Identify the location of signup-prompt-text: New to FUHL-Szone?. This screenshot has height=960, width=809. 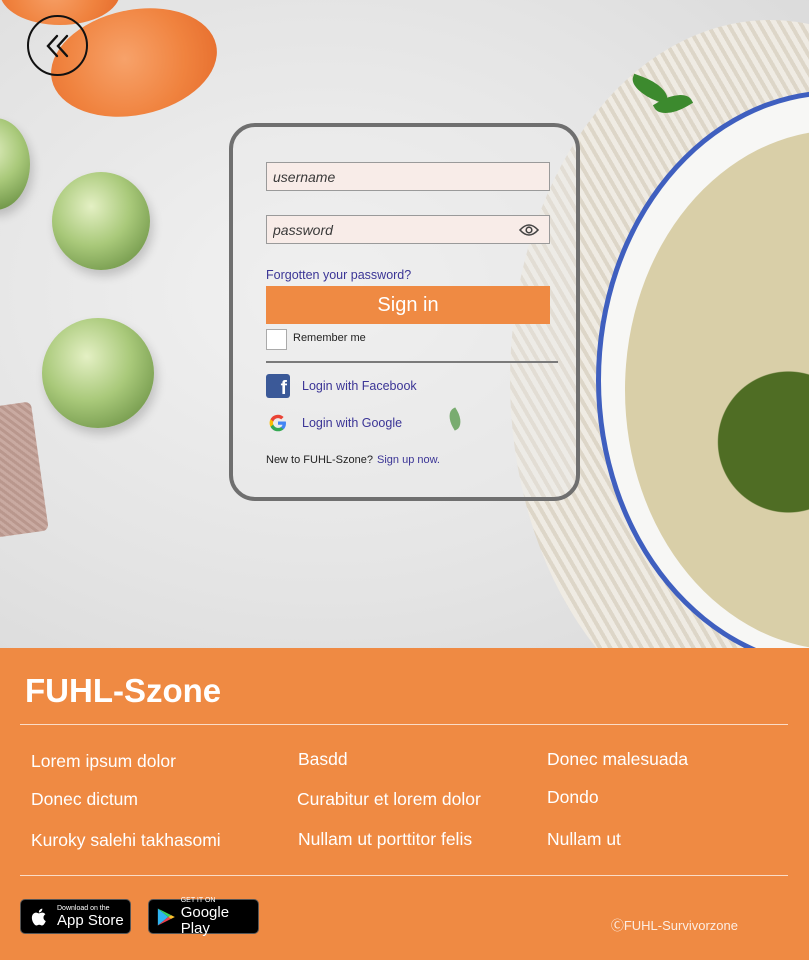
(319, 460).